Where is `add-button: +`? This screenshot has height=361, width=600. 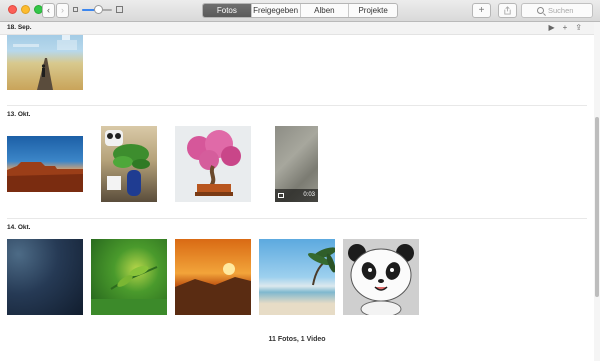 add-button: + is located at coordinates (481, 10).